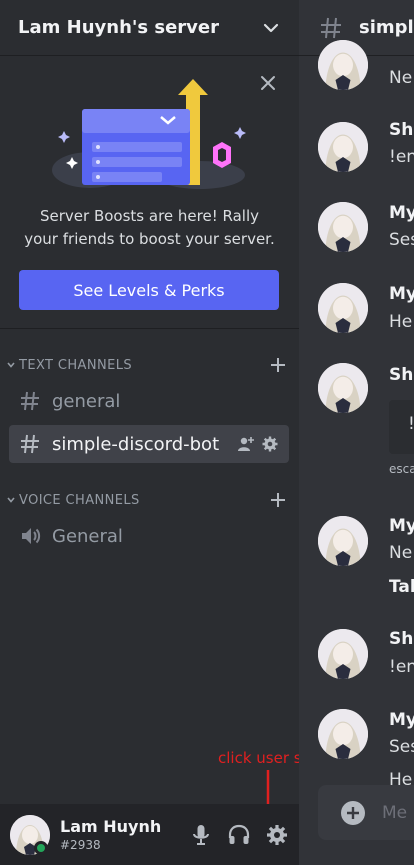 Image resolution: width=414 pixels, height=865 pixels. Describe the element at coordinates (201, 835) in the screenshot. I see `microphone-icon` at that location.